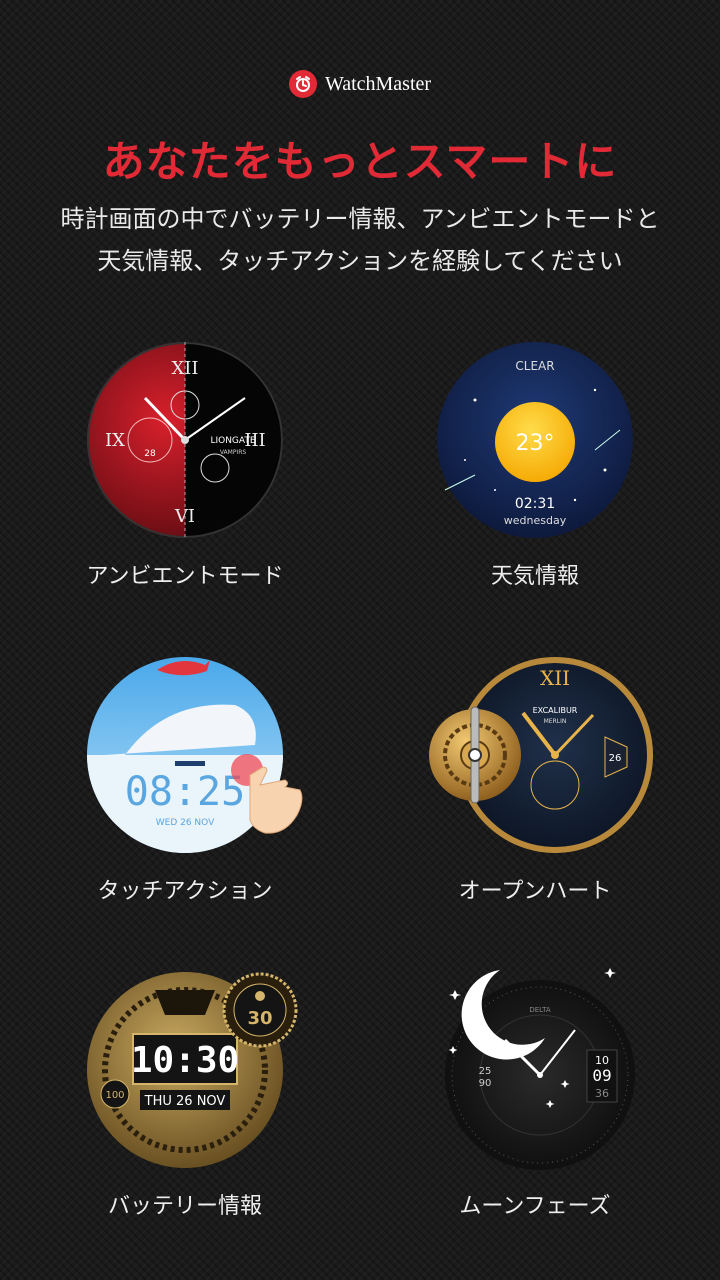 The height and width of the screenshot is (1280, 720). What do you see at coordinates (555, 678) in the screenshot?
I see `open-heart-numeral: XII` at bounding box center [555, 678].